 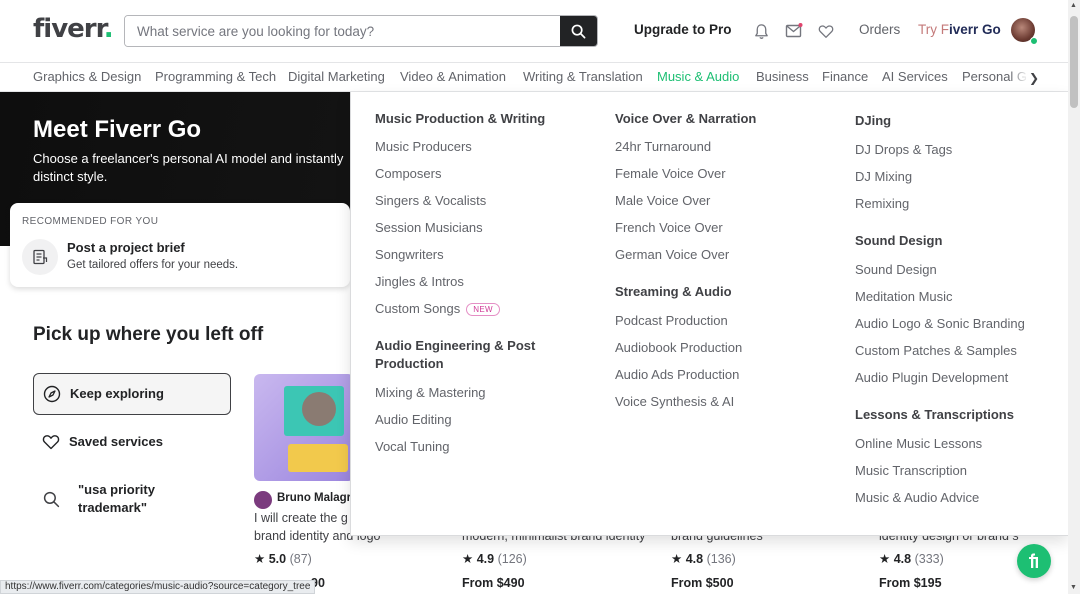 What do you see at coordinates (672, 254) in the screenshot?
I see `menu-item: German Voice Over` at bounding box center [672, 254].